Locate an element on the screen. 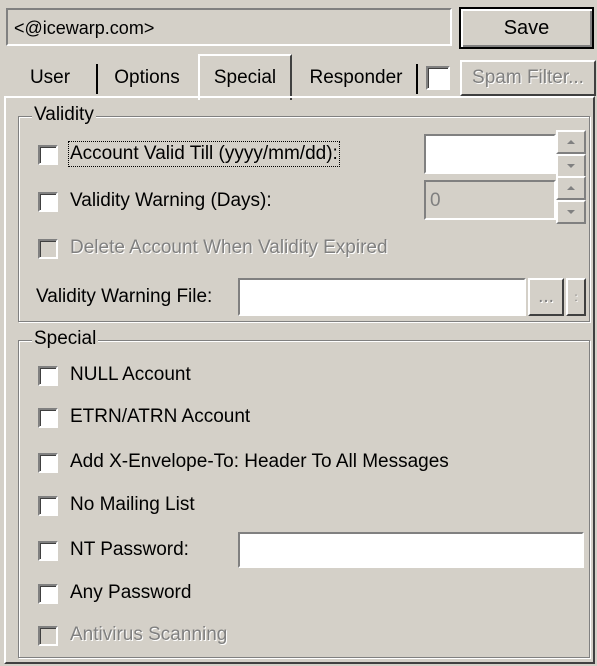 Image resolution: width=597 pixels, height=666 pixels. nt-password-checkbox is located at coordinates (48, 551).